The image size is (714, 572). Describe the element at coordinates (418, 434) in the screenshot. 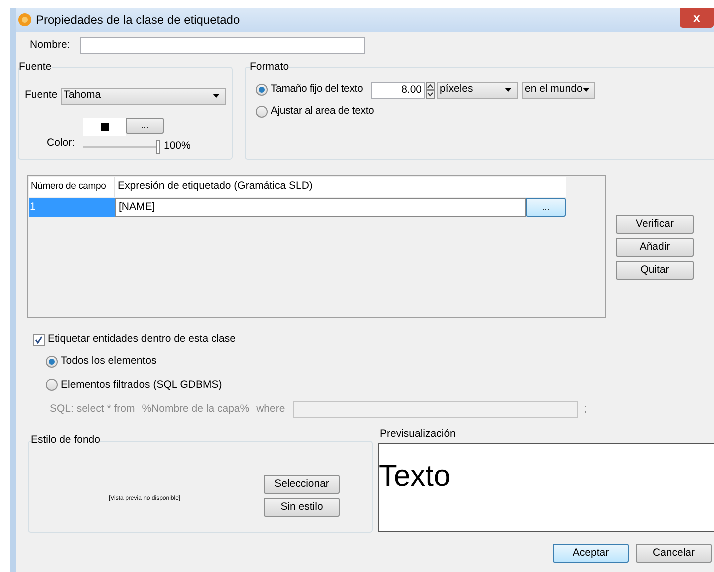

I see `preview-title: Previsualización` at that location.